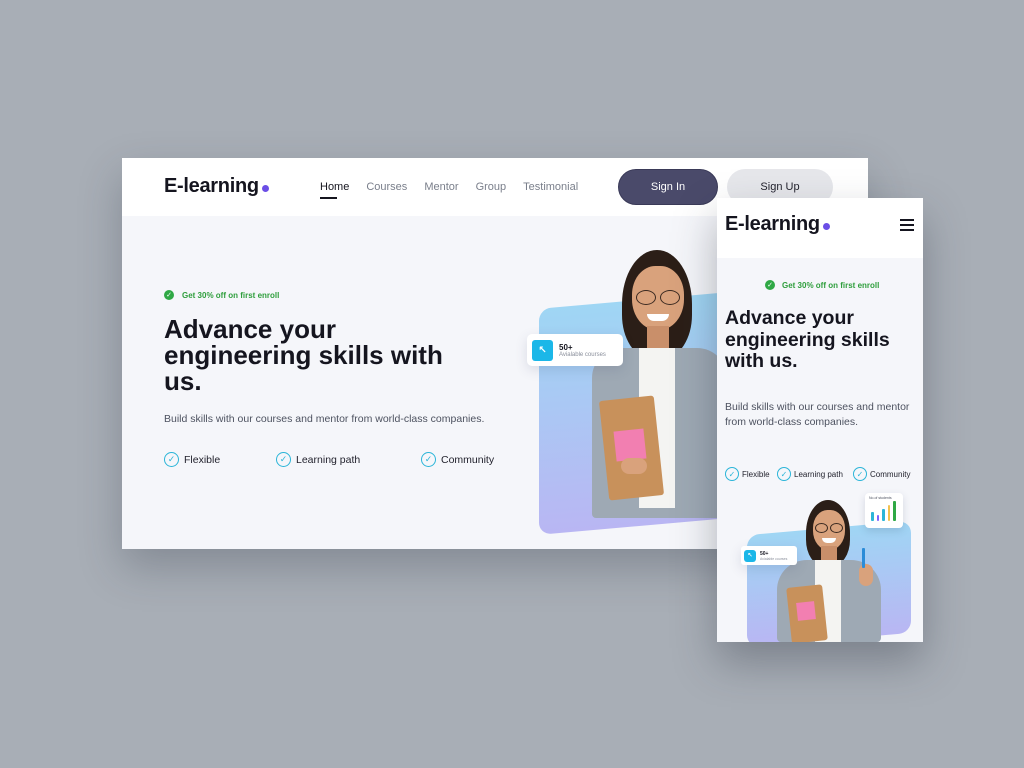  Describe the element at coordinates (441, 187) in the screenshot. I see `nav-mentor: Mentor` at that location.